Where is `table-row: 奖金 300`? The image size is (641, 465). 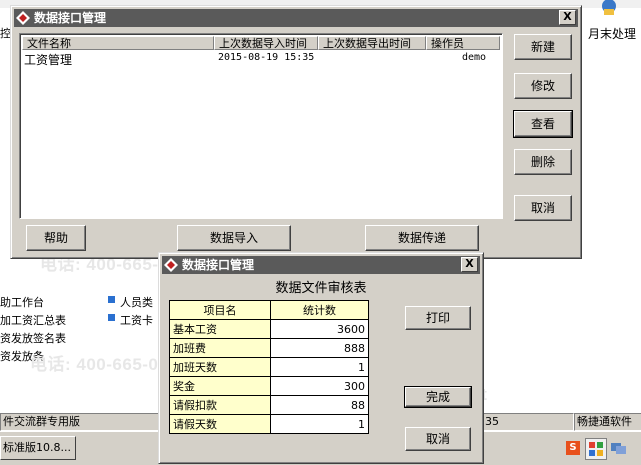
table-row: 奖金 300 is located at coordinates (269, 386).